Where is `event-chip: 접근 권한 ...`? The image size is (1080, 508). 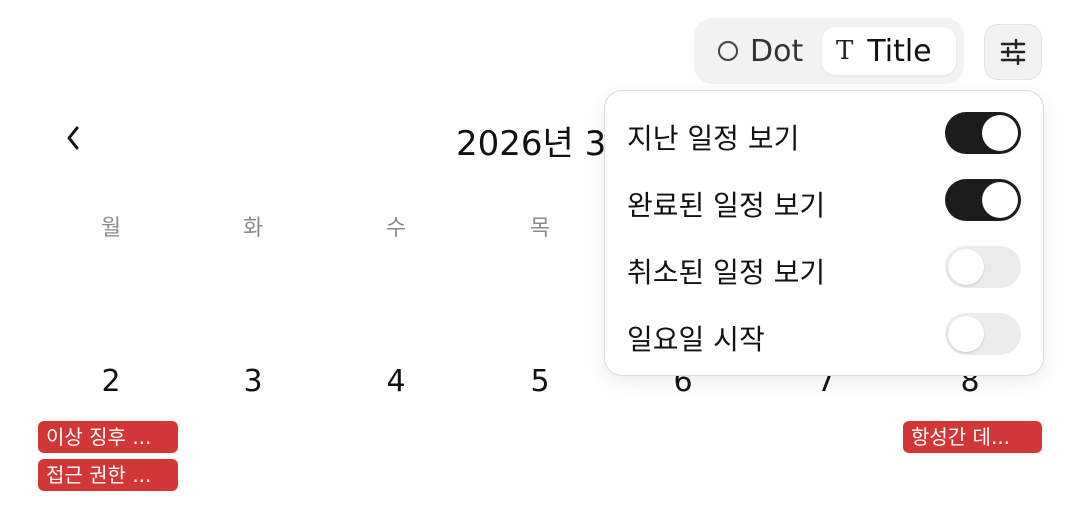 event-chip: 접근 권한 ... is located at coordinates (108, 475).